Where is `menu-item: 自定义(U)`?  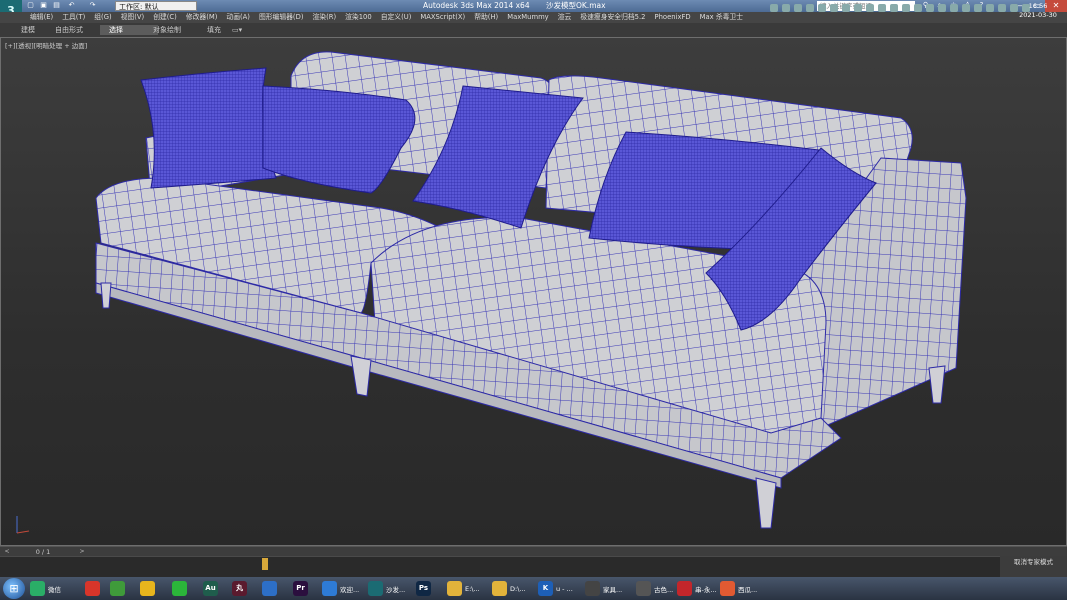 menu-item: 自定义(U) is located at coordinates (396, 17).